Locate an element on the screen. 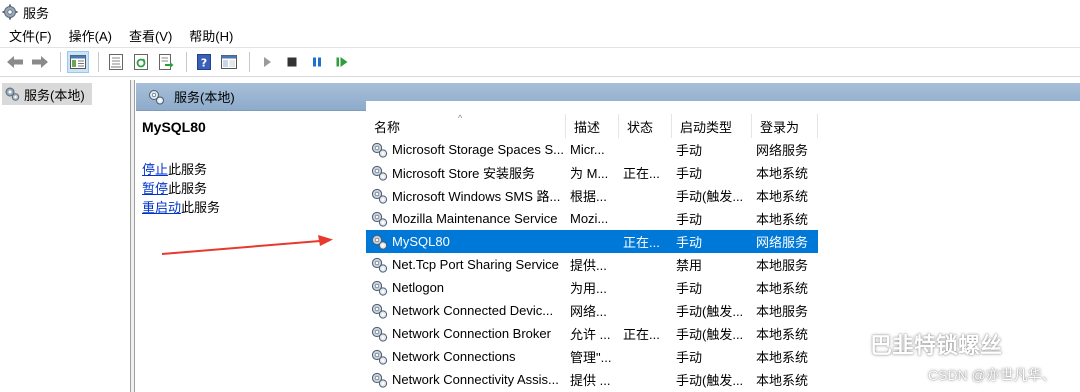 This screenshot has height=392, width=1080. restart-service-action: 重启动此服务 is located at coordinates (181, 206).